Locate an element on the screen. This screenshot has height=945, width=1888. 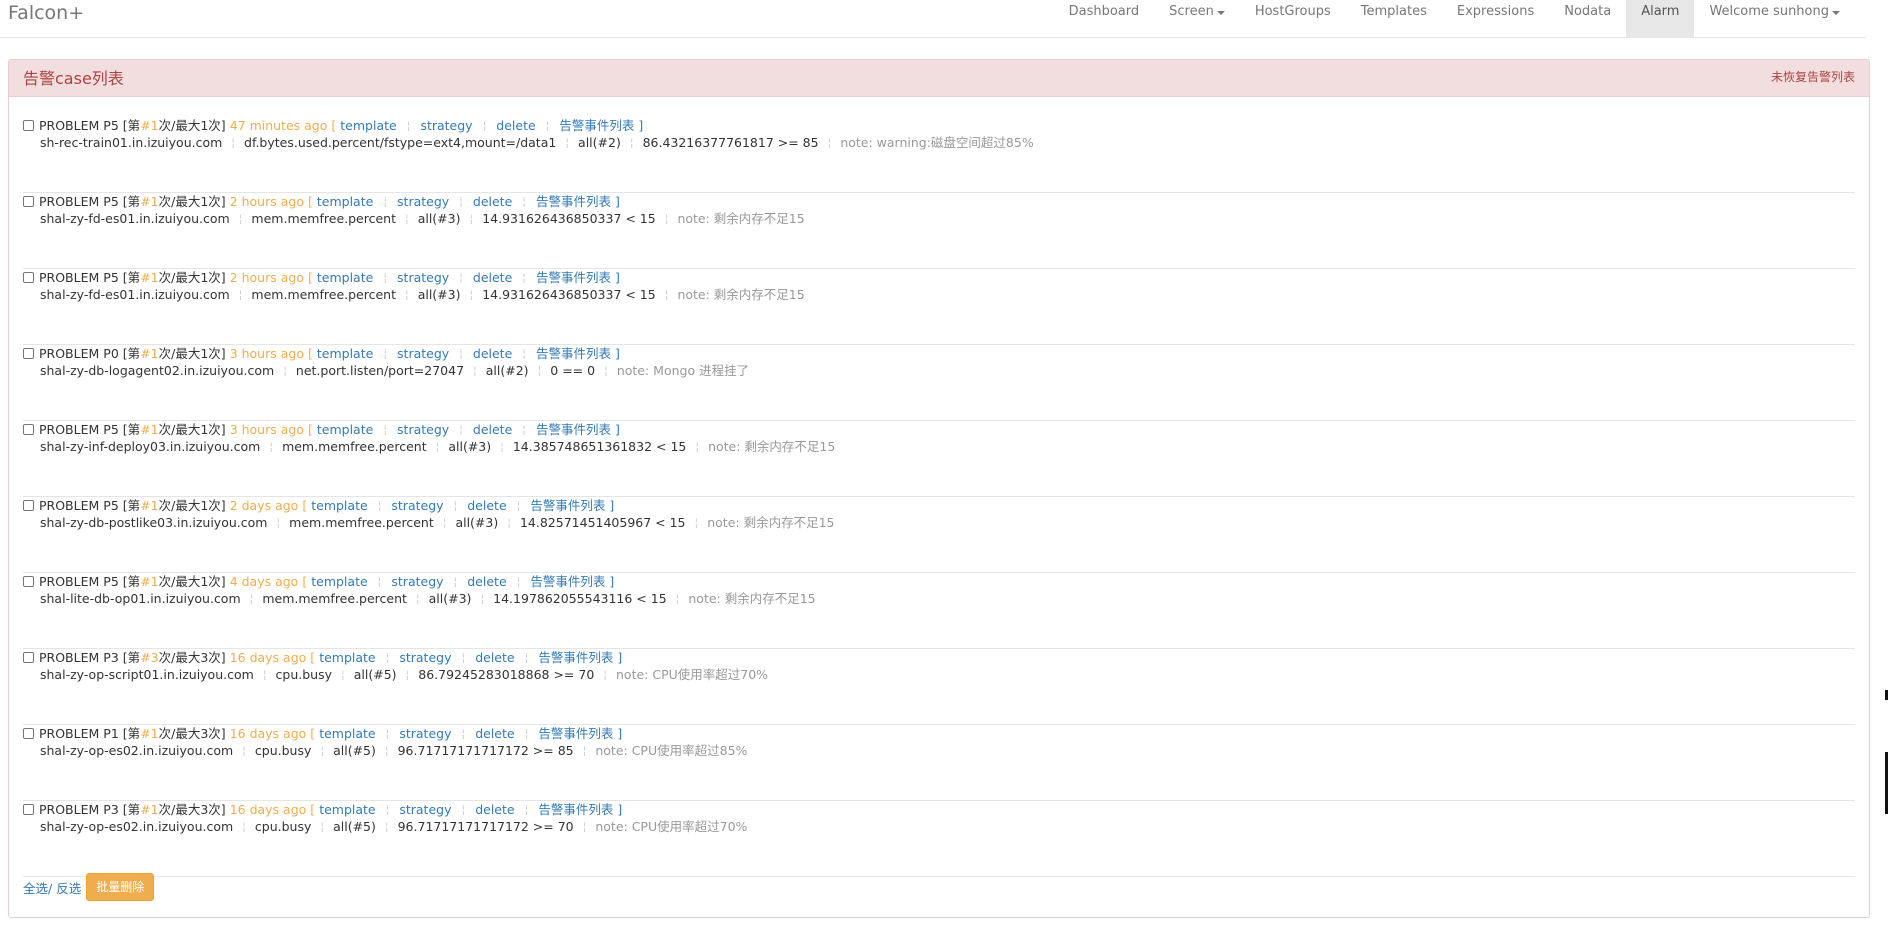
alarm-current-count: #1 is located at coordinates (149, 581).